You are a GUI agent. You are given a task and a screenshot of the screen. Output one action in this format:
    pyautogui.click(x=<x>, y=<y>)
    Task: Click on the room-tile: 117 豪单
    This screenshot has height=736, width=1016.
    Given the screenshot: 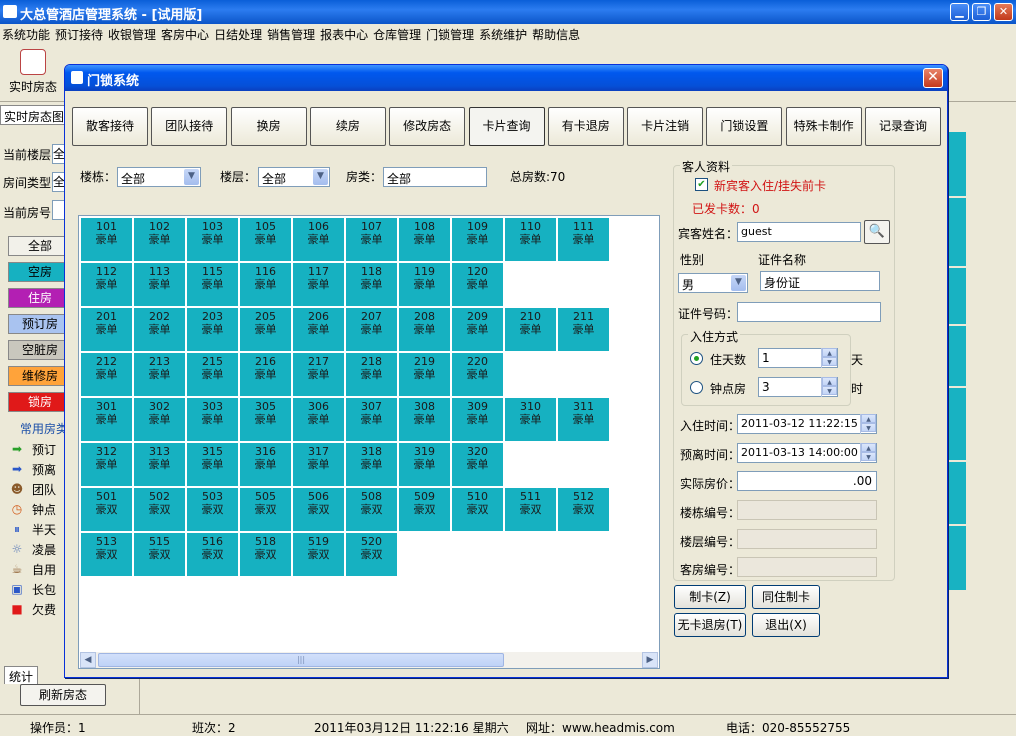 What is the action you would take?
    pyautogui.click(x=318, y=284)
    